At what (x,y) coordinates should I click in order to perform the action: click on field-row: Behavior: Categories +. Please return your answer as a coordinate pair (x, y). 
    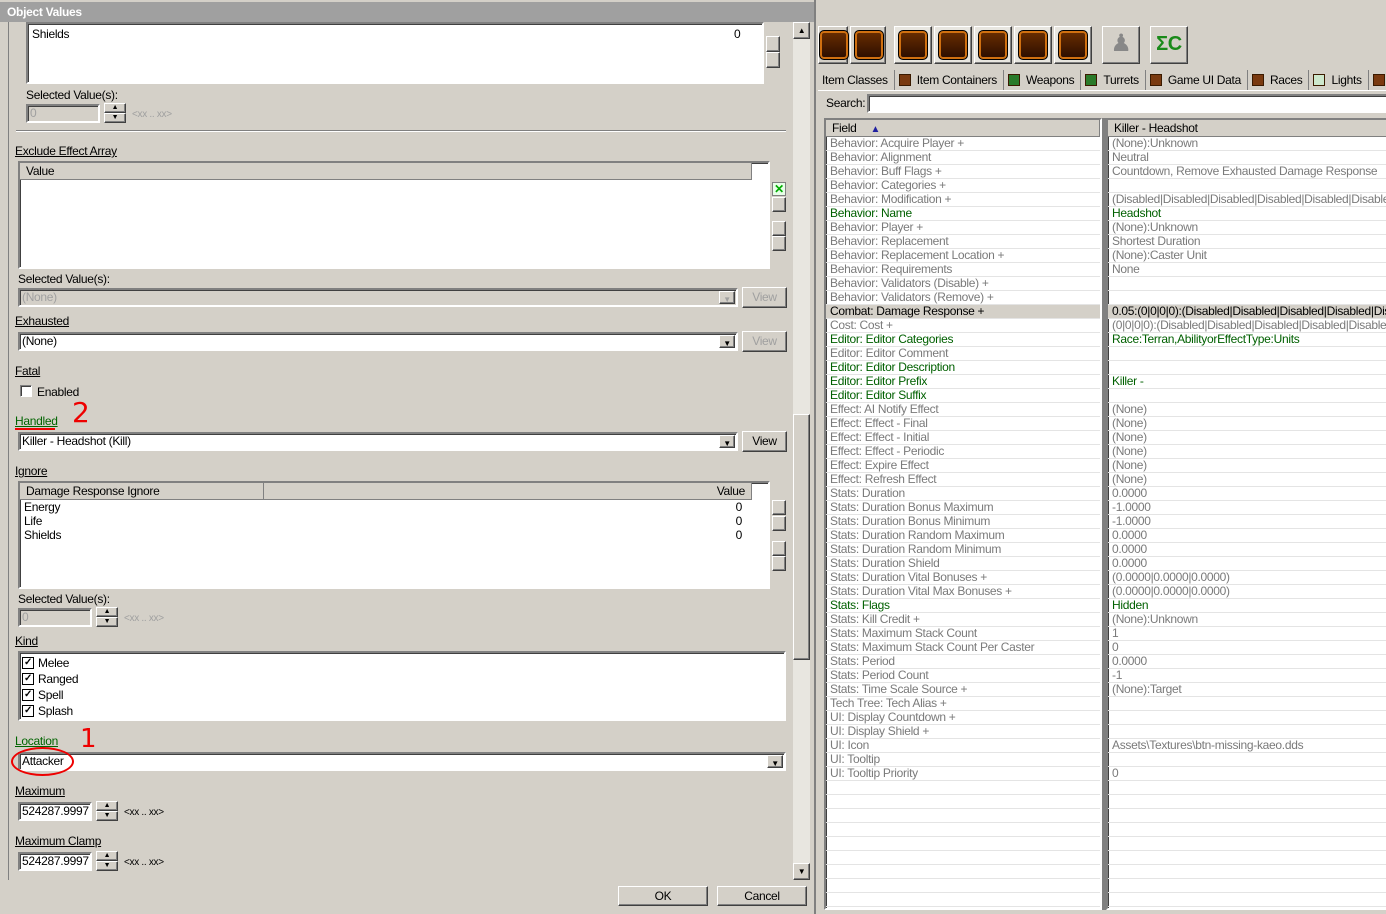
    Looking at the image, I should click on (963, 186).